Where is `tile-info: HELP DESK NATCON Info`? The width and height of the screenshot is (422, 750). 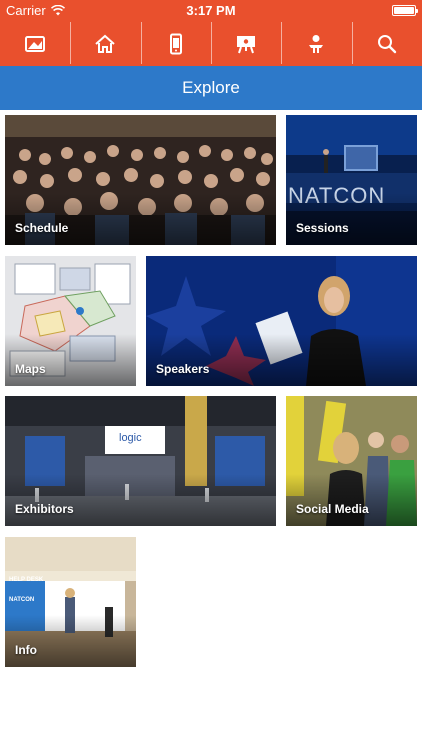
tile-info: HELP DESK NATCON Info is located at coordinates (70, 602).